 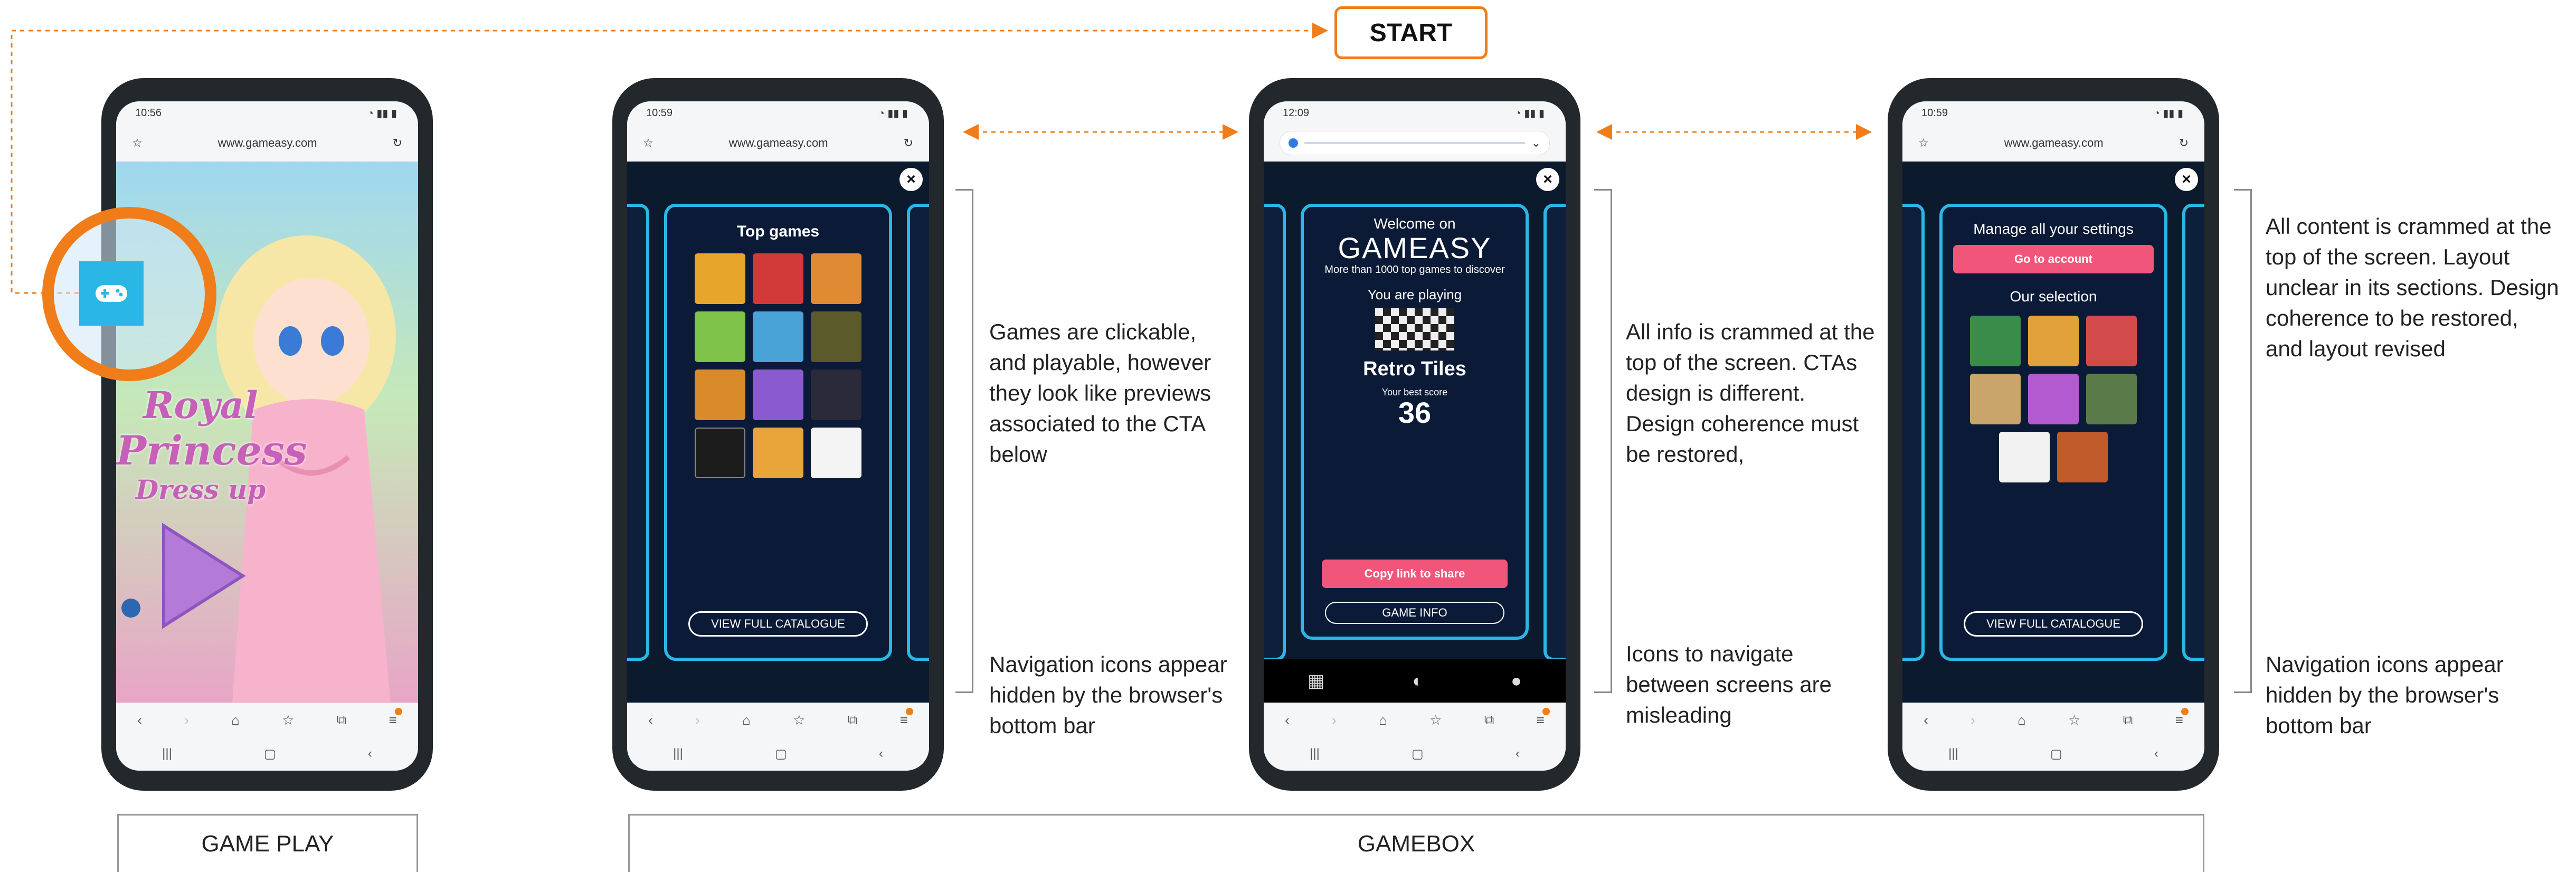 What do you see at coordinates (1414, 613) in the screenshot?
I see `game-info-button: GAME INFO` at bounding box center [1414, 613].